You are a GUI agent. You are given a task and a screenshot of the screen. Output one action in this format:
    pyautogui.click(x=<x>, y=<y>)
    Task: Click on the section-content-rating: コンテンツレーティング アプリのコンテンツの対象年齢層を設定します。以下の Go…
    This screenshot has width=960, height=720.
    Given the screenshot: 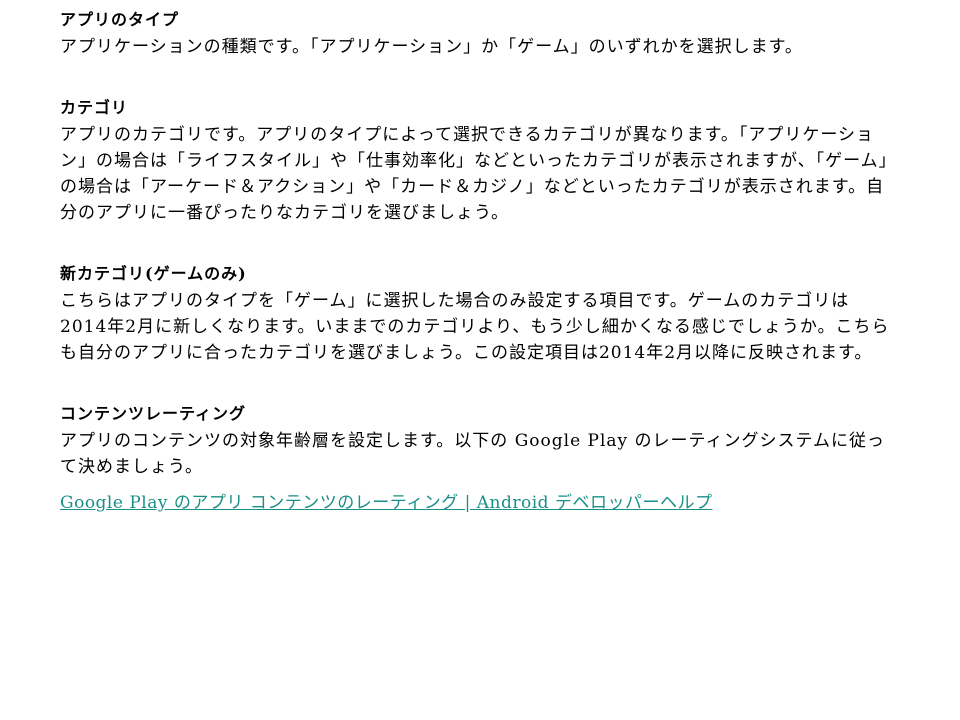 What is the action you would take?
    pyautogui.click(x=476, y=440)
    